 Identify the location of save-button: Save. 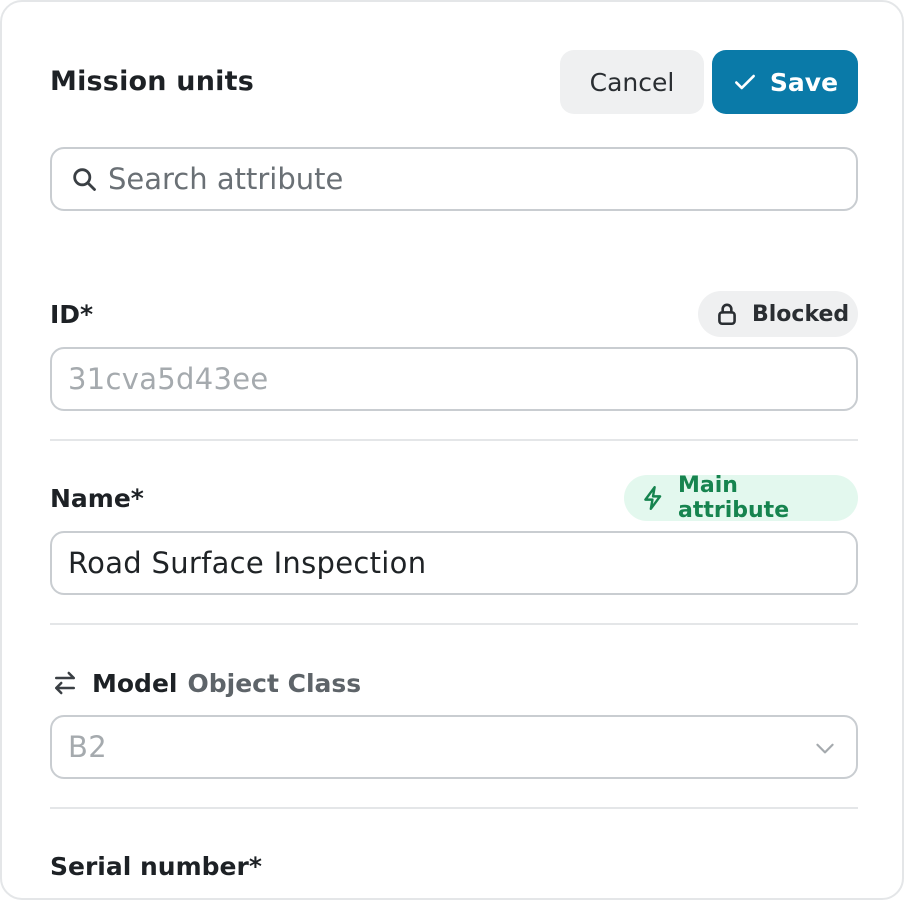
(785, 82).